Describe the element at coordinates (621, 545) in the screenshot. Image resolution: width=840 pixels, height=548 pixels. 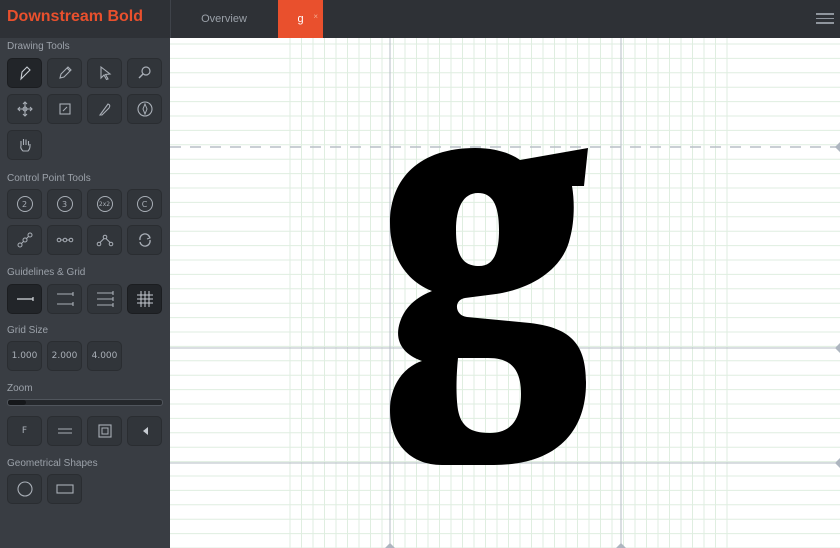
I see `guide-handle-right` at that location.